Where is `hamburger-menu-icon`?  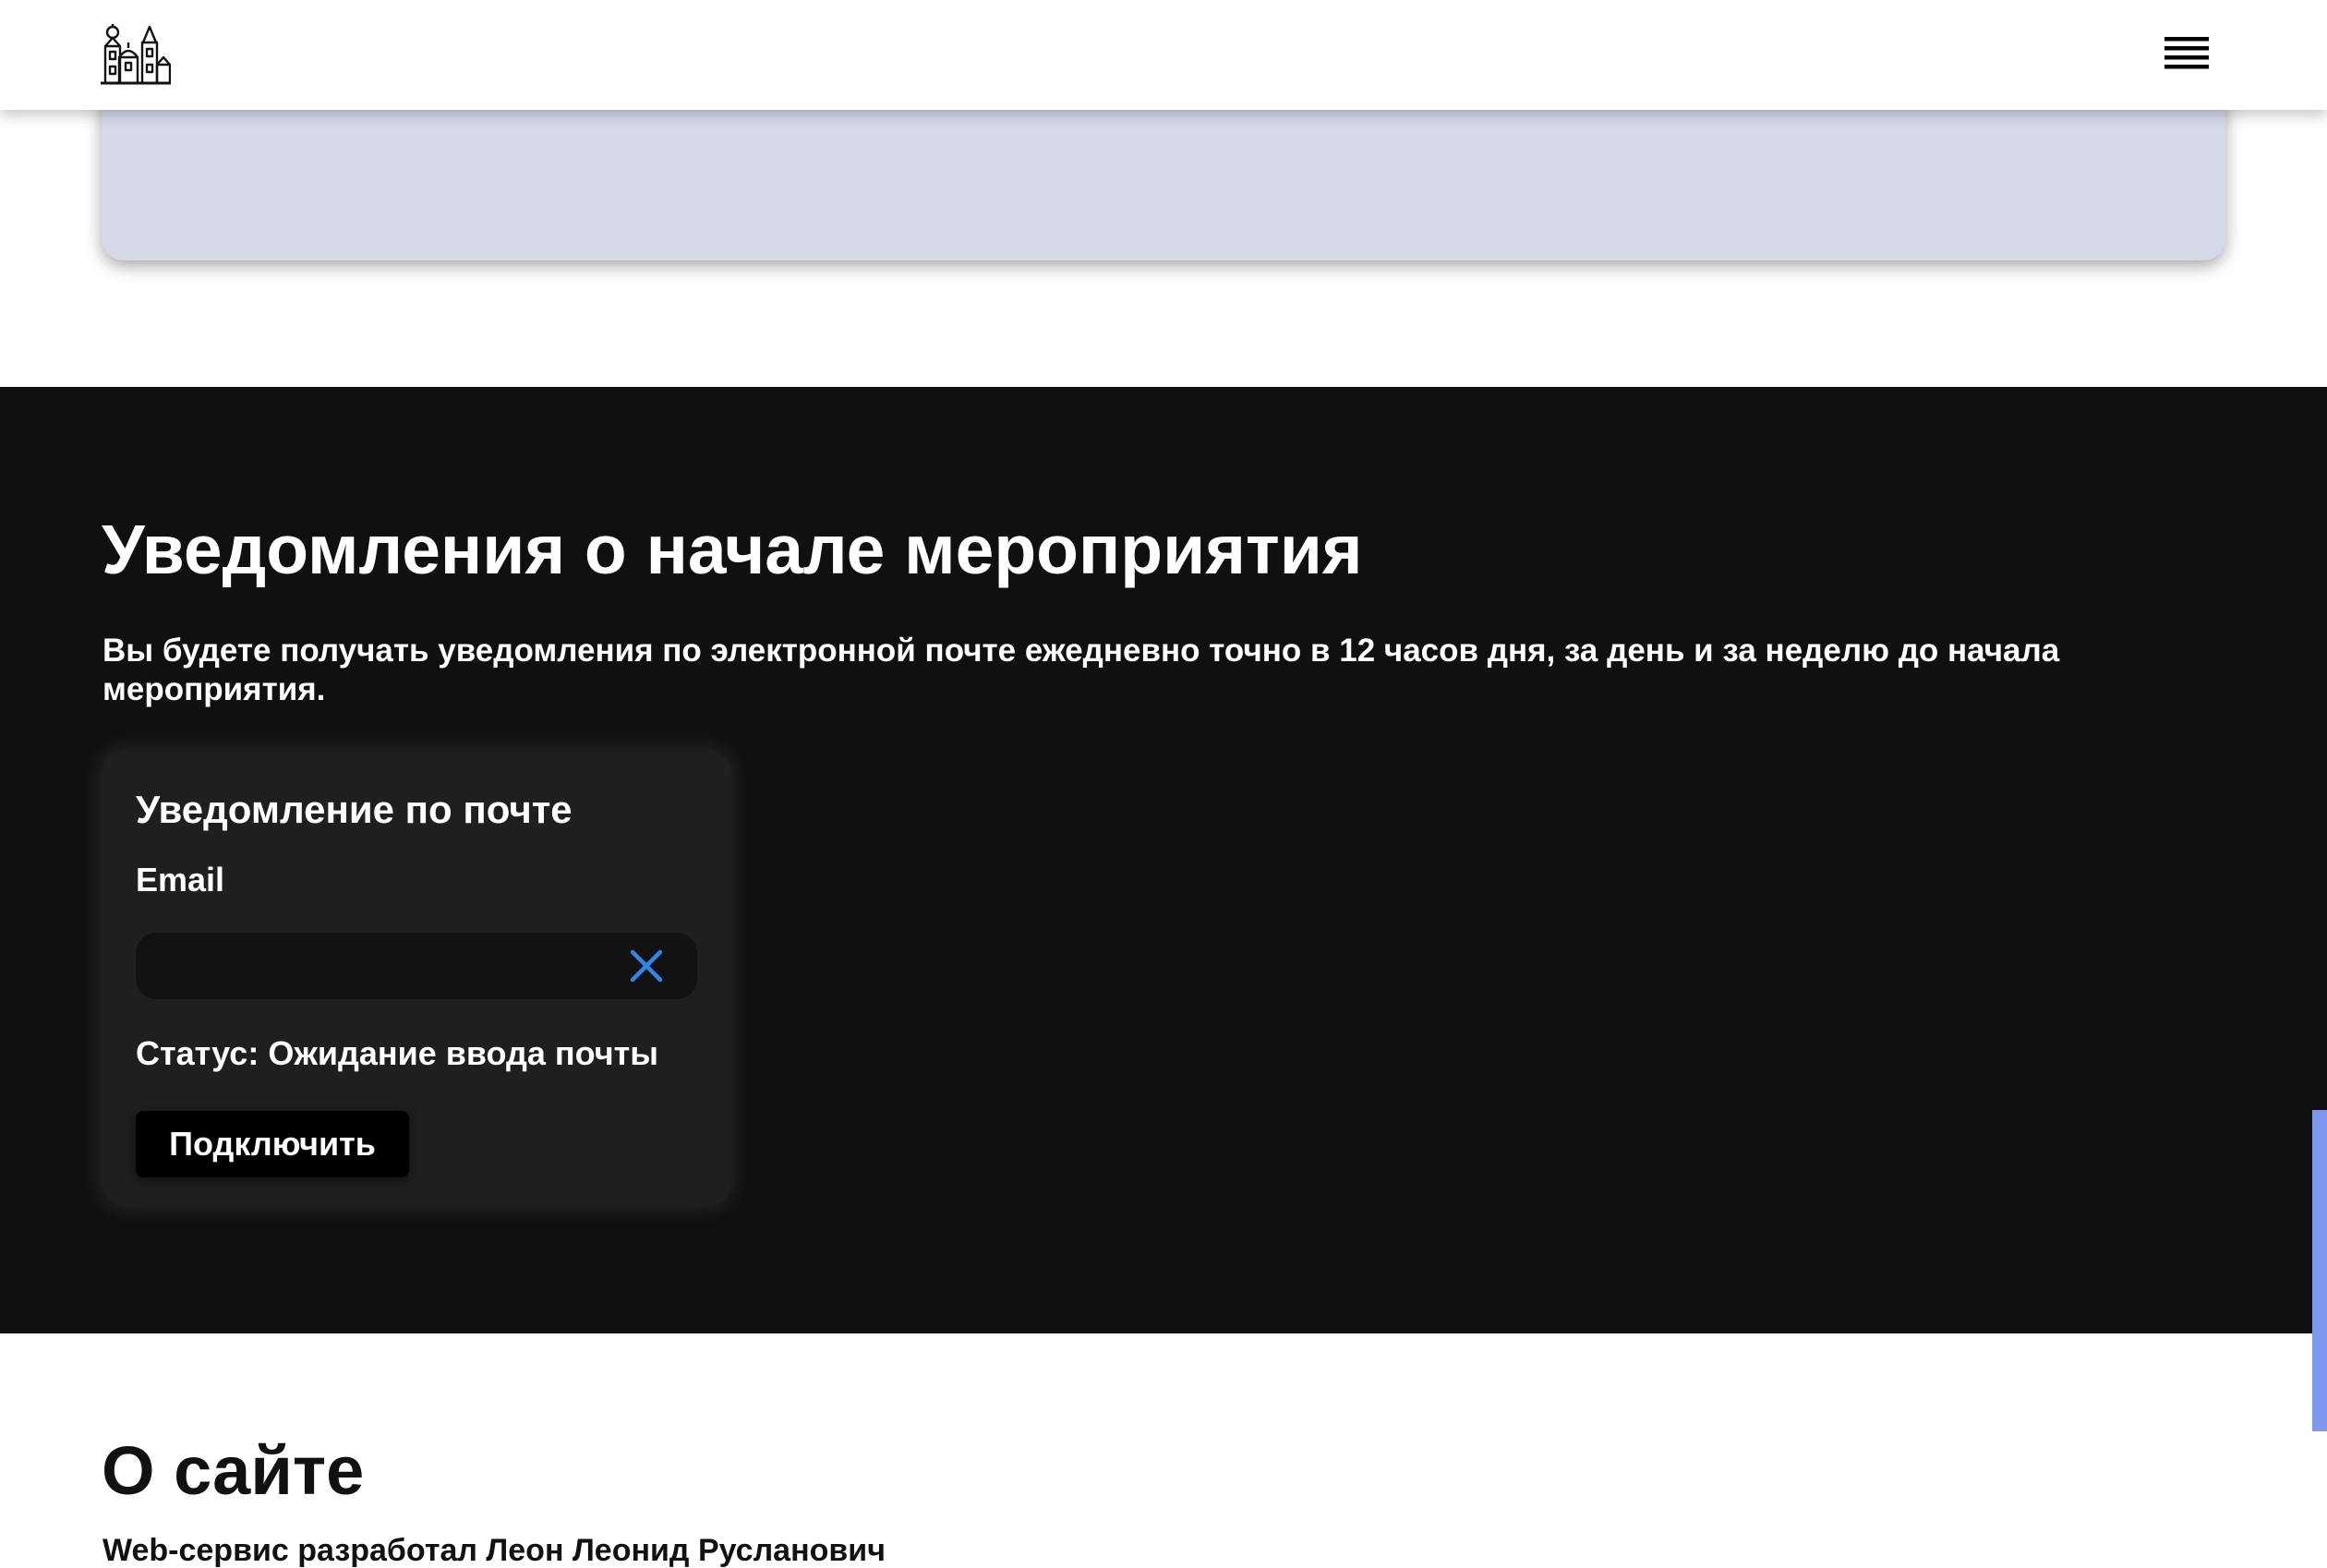 hamburger-menu-icon is located at coordinates (2186, 55).